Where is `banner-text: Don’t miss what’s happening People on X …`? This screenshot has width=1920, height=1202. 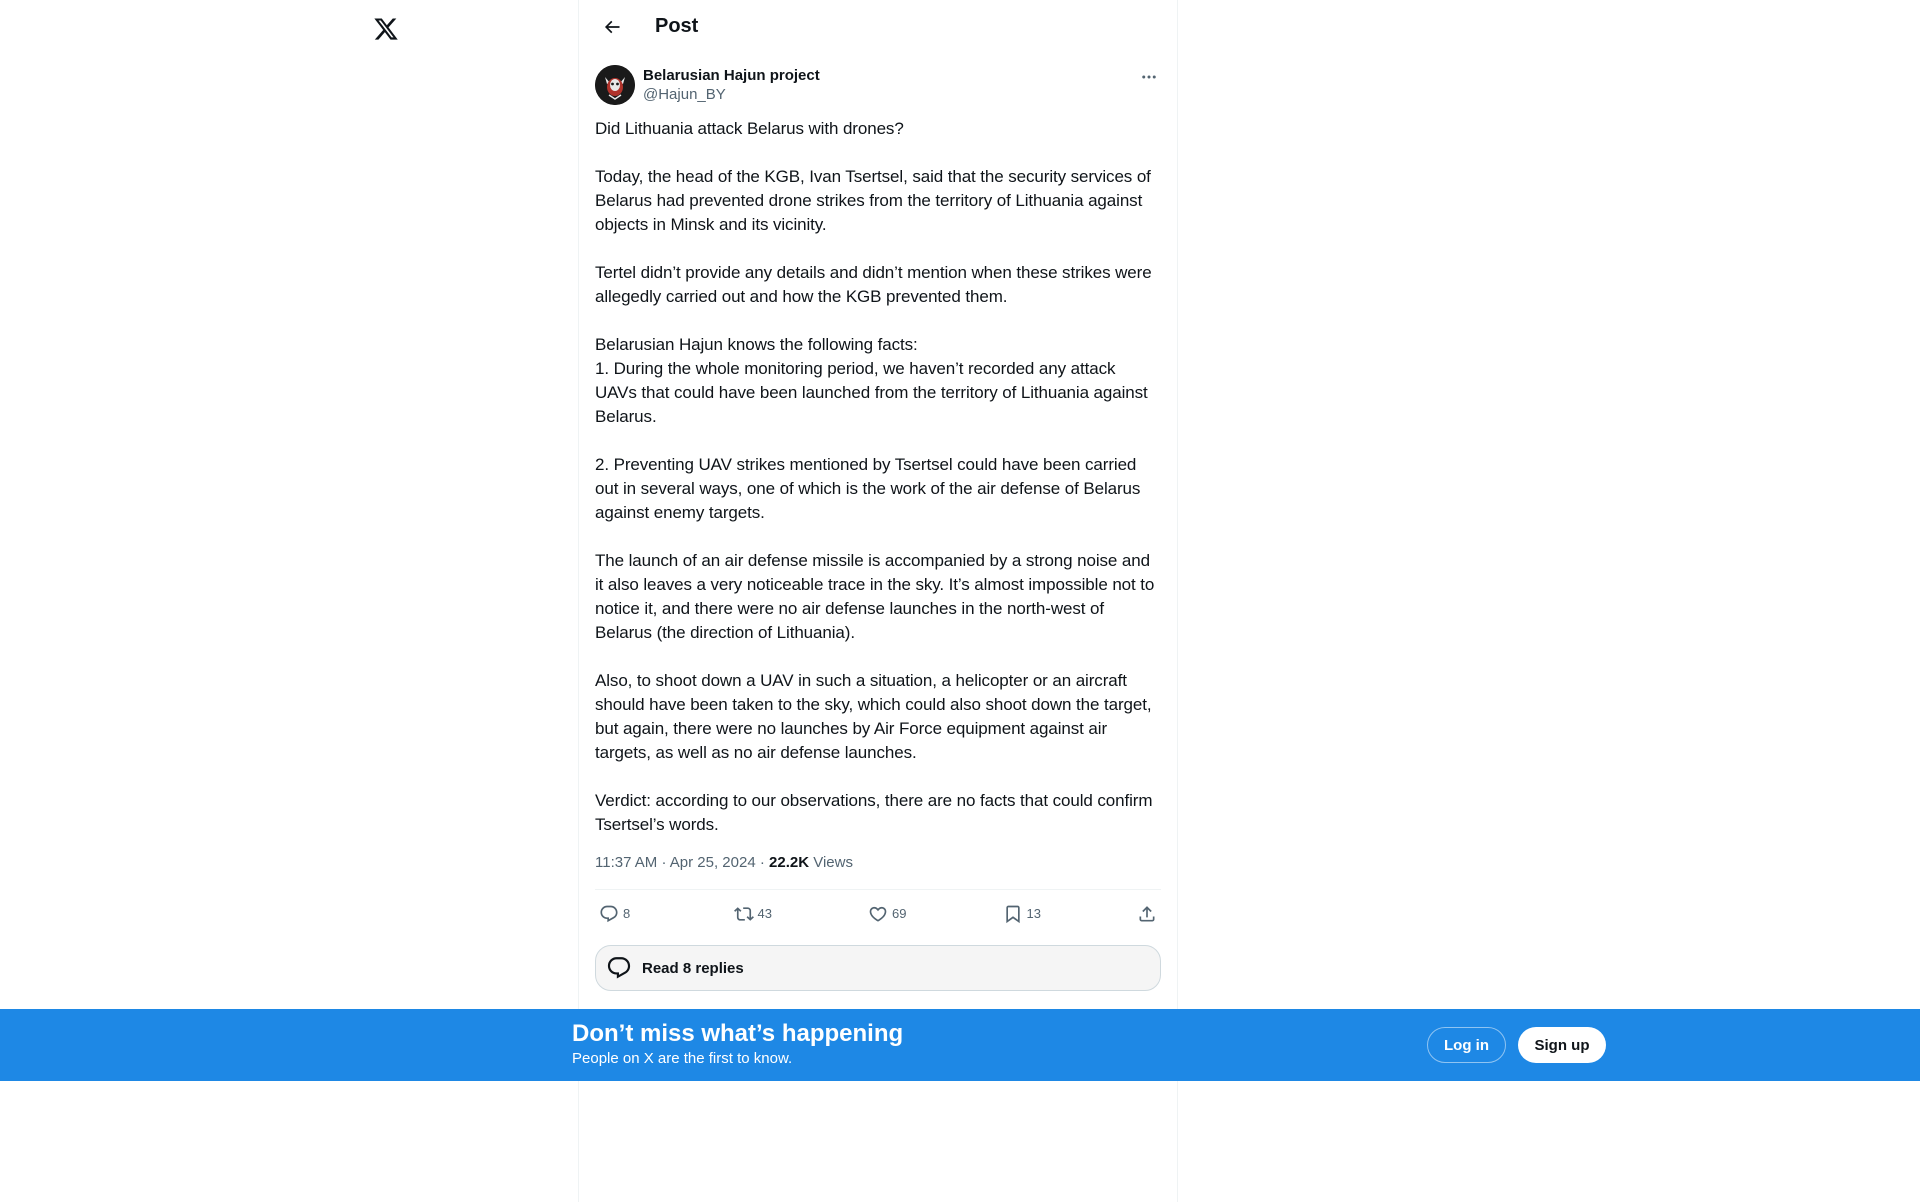
banner-text: Don’t miss what’s happening People on X … is located at coordinates (737, 1043).